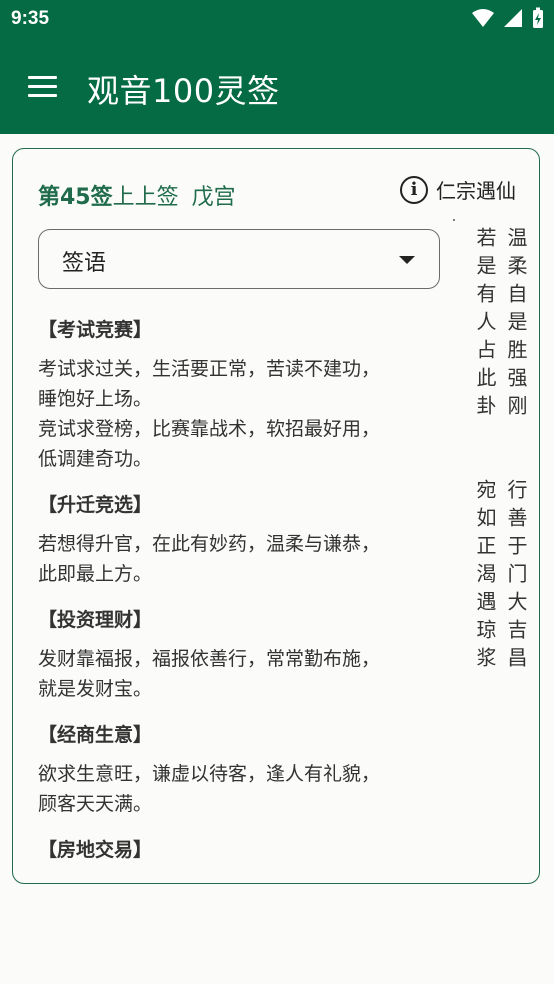  What do you see at coordinates (485, 577) in the screenshot?
I see `poem-column: 宛如正渴遇琼浆` at bounding box center [485, 577].